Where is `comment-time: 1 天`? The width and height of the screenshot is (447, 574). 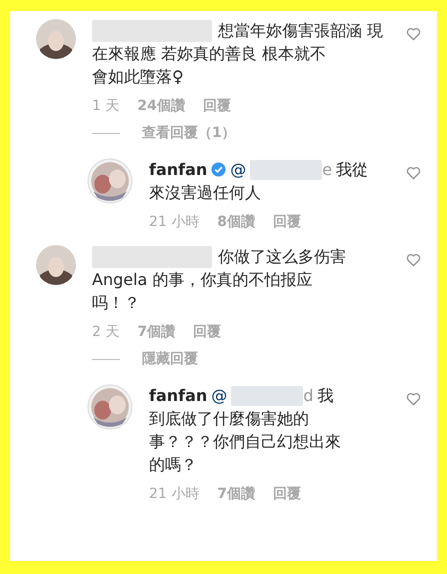
comment-time: 1 天 is located at coordinates (106, 106).